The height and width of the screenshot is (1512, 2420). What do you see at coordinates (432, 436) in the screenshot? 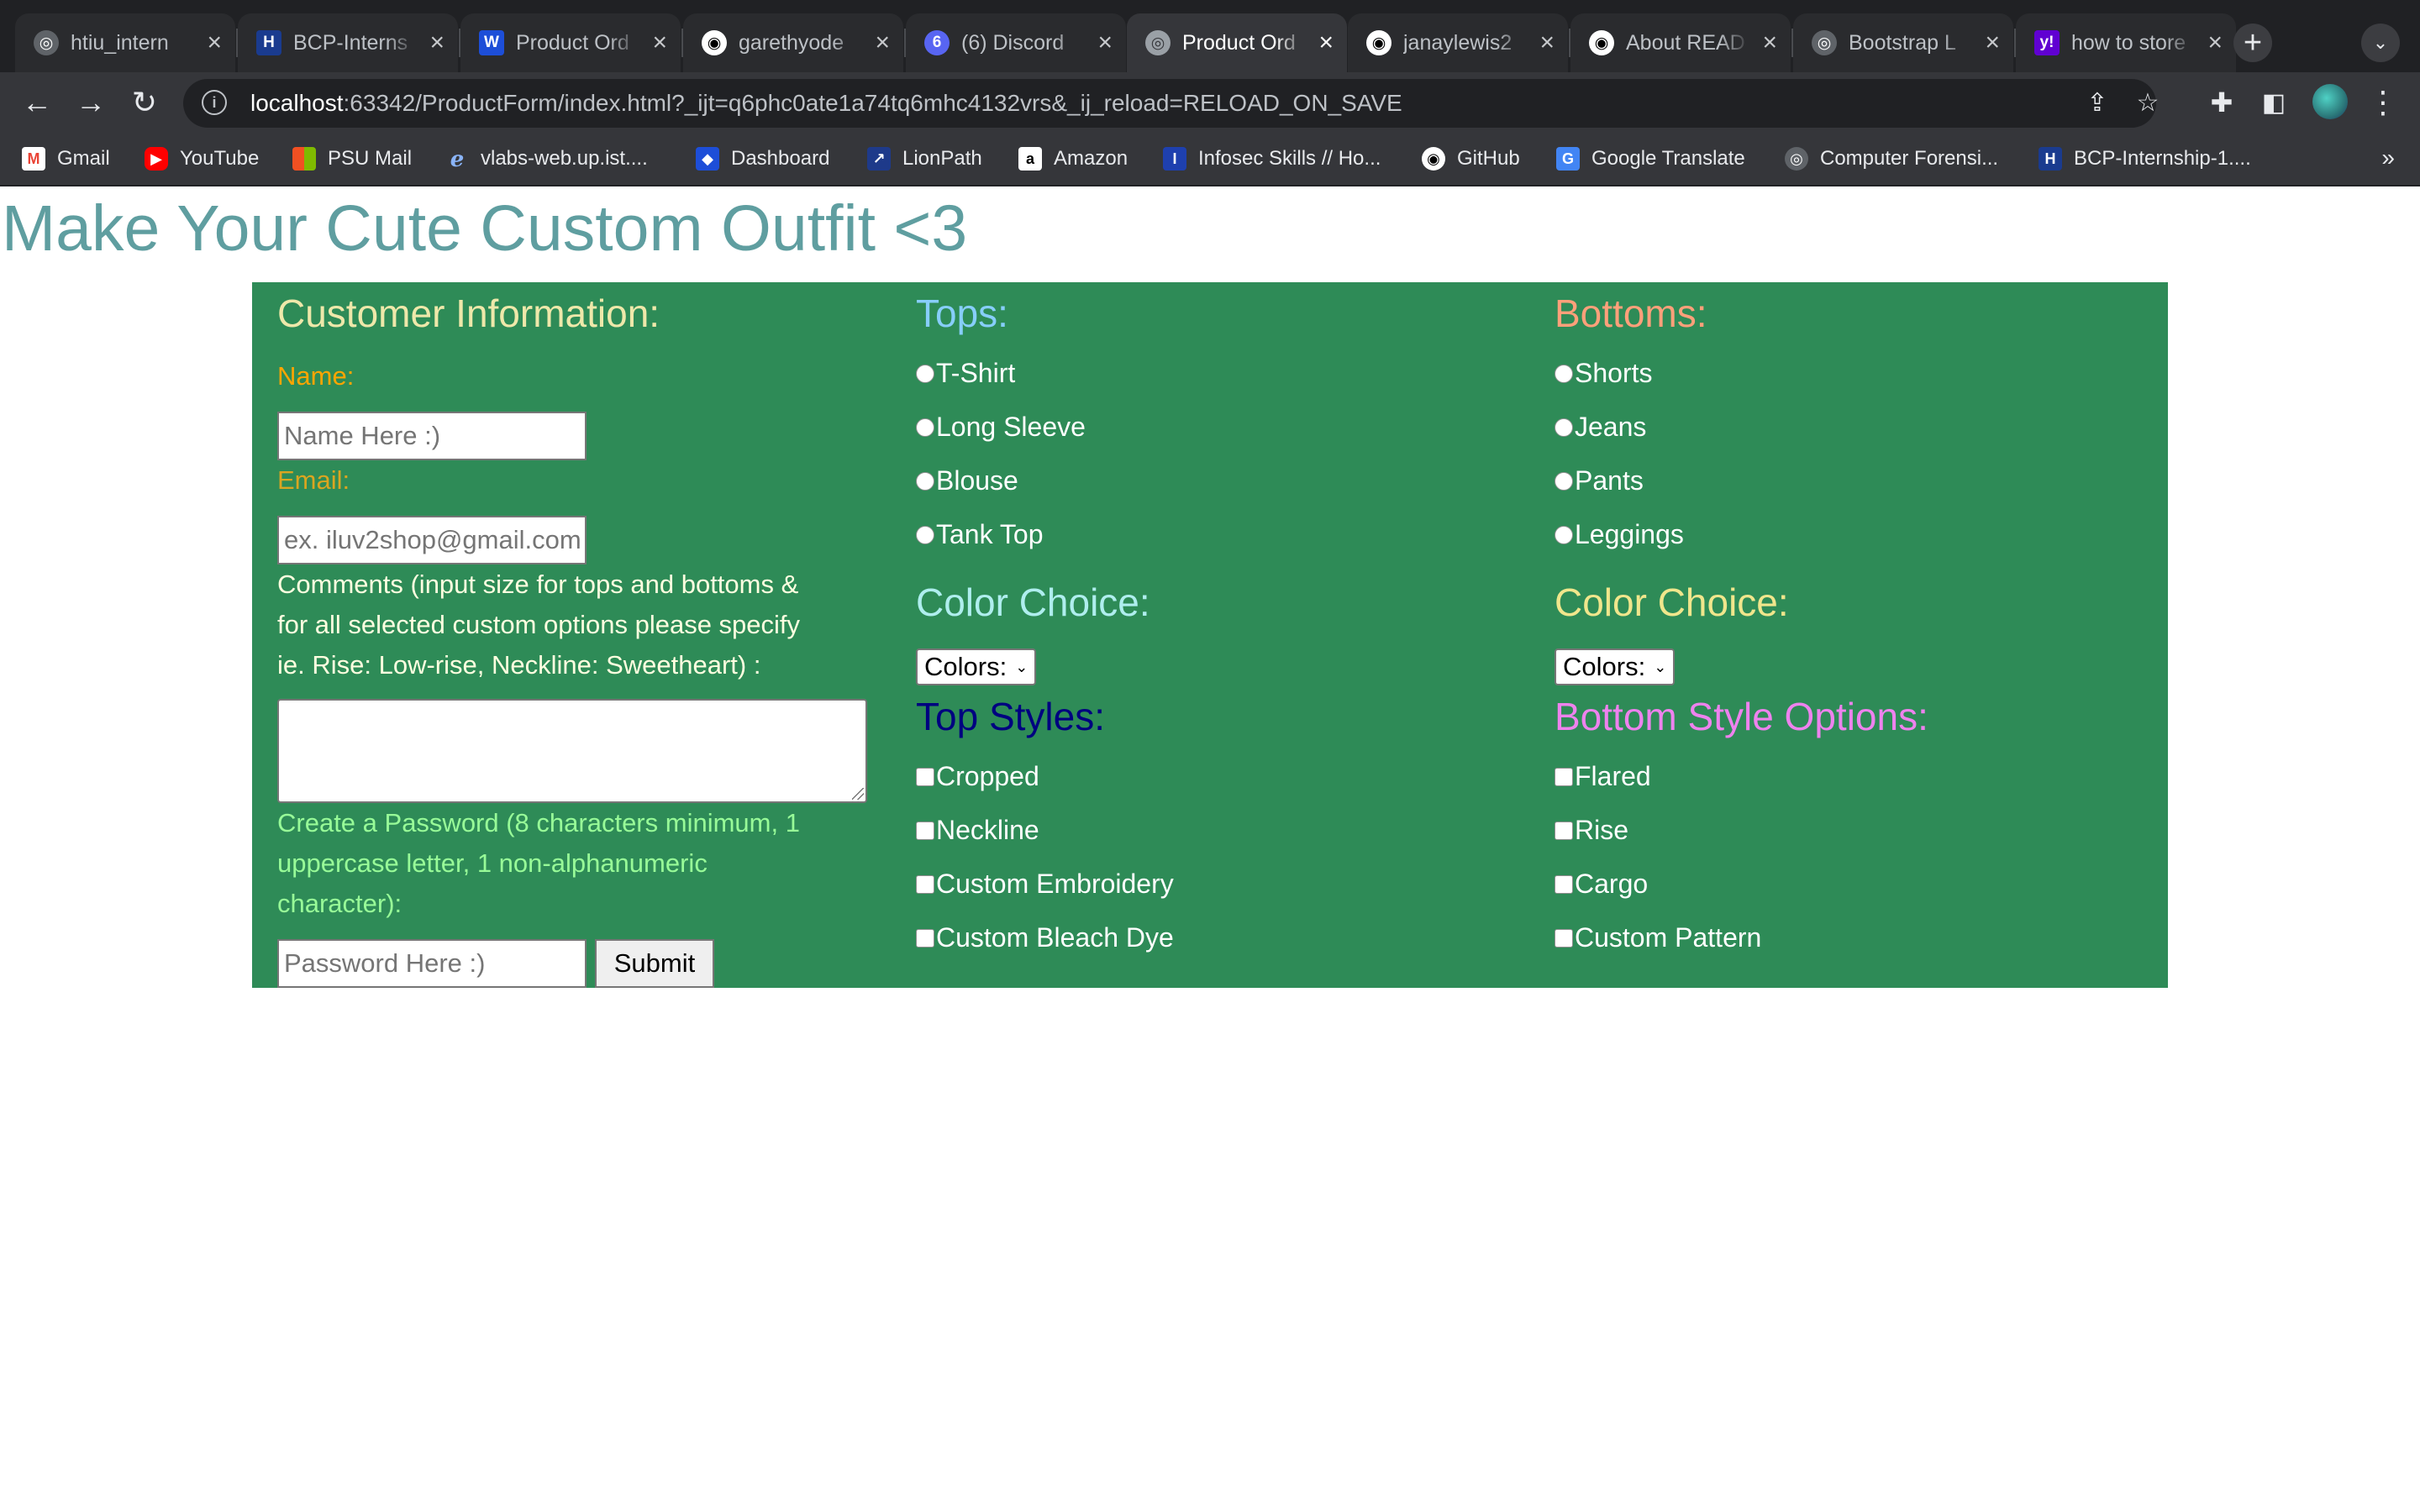
I see `name-input: Name Here :)` at bounding box center [432, 436].